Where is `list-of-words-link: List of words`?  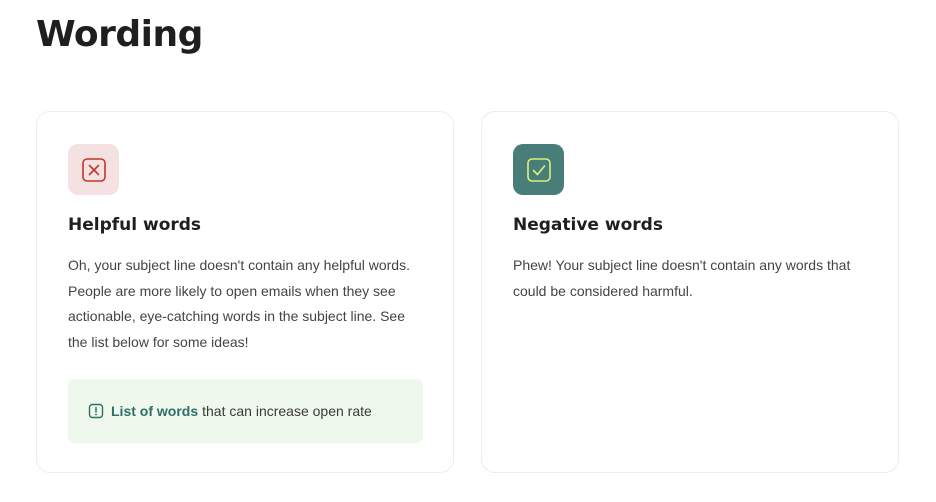 list-of-words-link: List of words is located at coordinates (154, 411).